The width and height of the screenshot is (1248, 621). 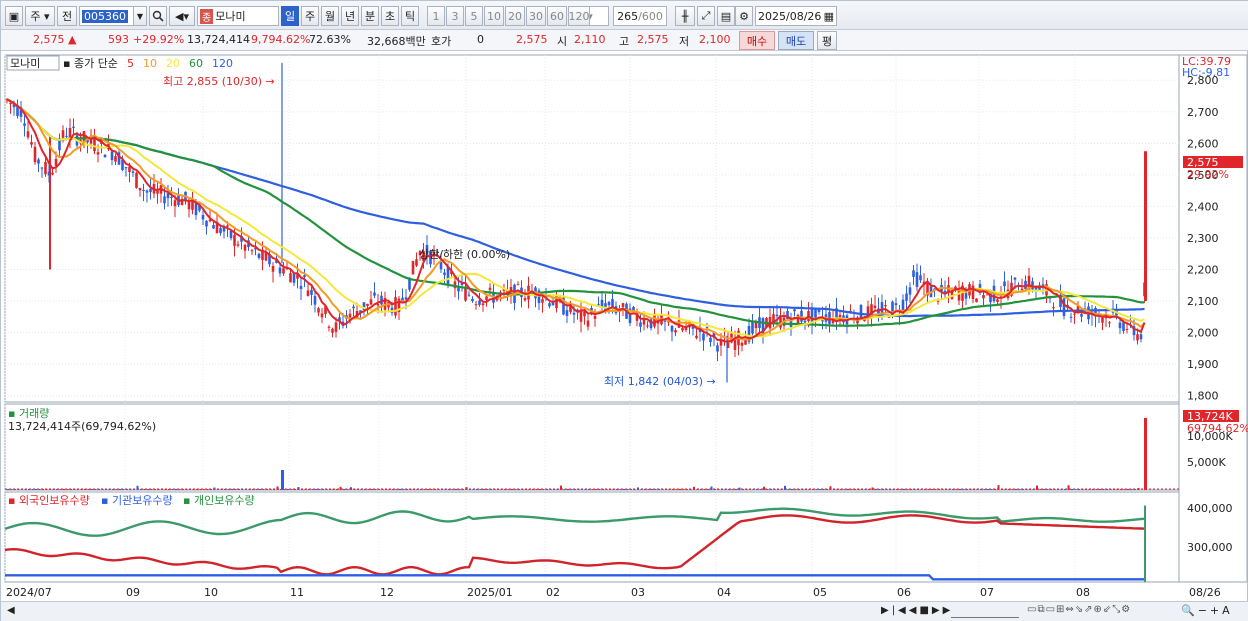 I want to click on candle-icon: ╫, so click(x=685, y=16).